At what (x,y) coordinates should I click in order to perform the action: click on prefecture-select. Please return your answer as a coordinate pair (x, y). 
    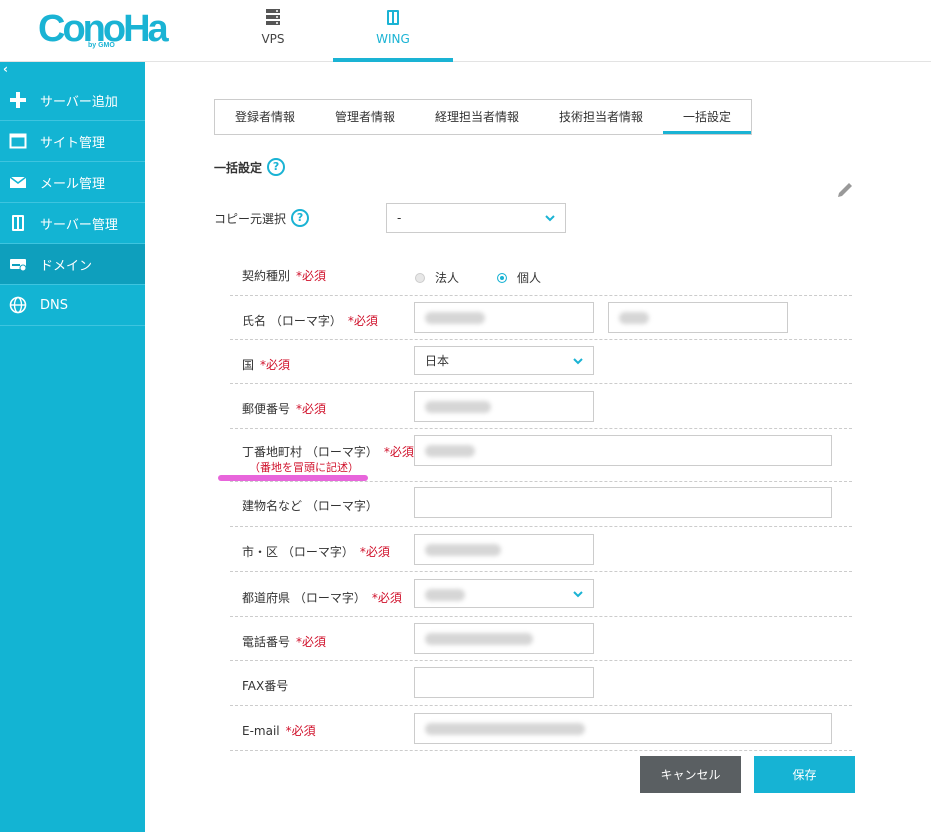
    Looking at the image, I should click on (504, 593).